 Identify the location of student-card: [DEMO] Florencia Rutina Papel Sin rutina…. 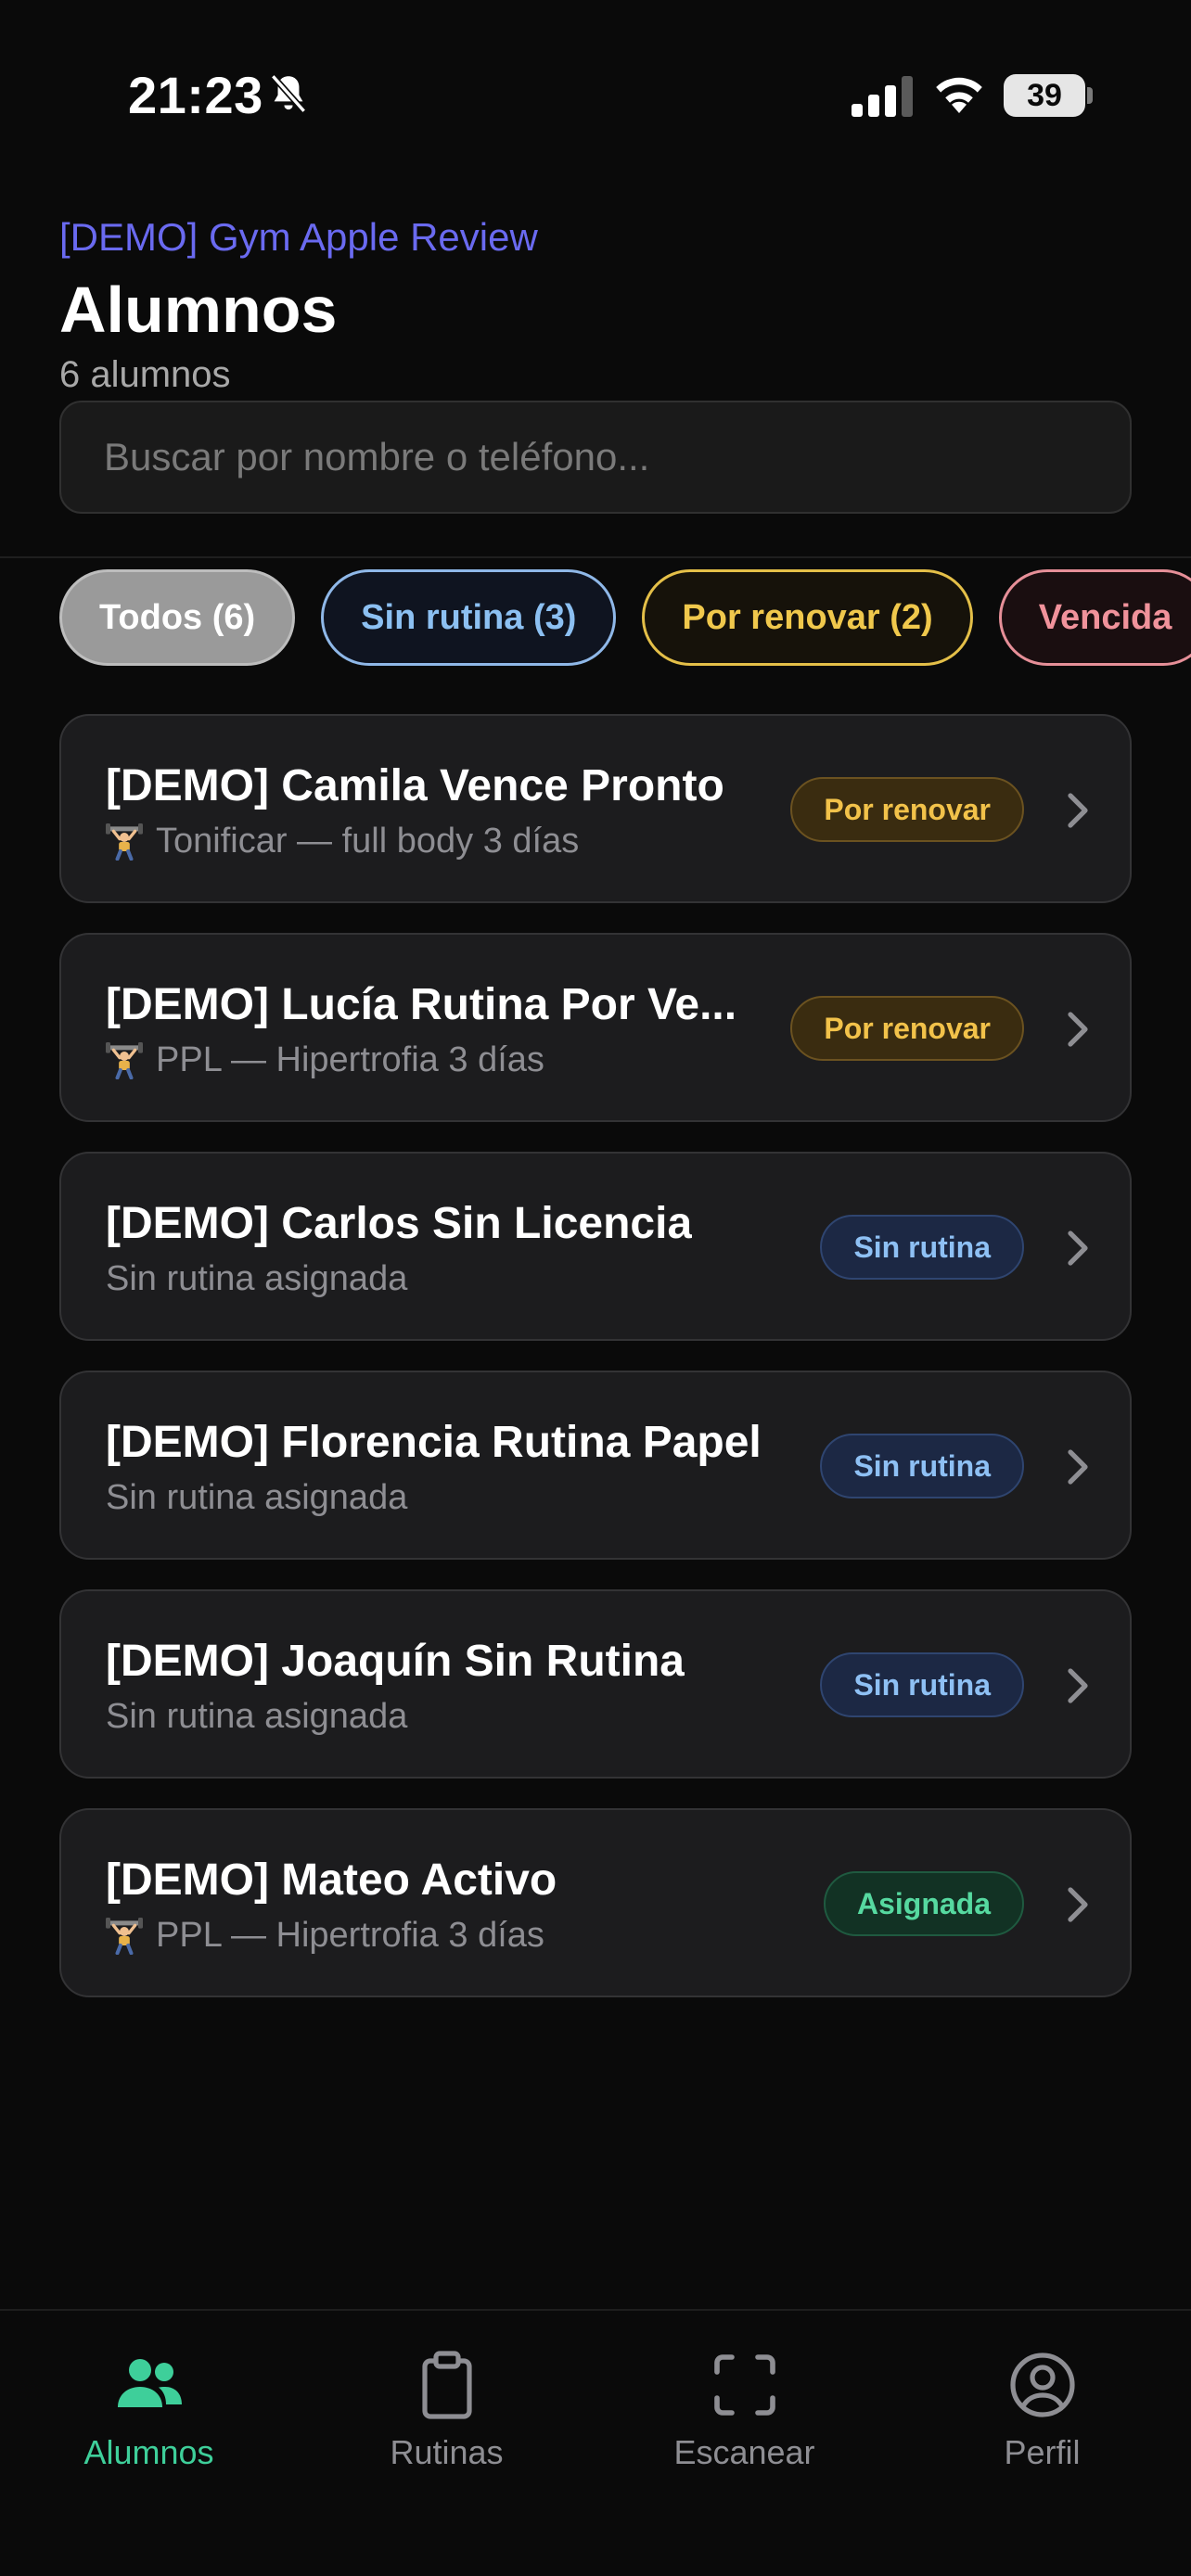
(595, 1465).